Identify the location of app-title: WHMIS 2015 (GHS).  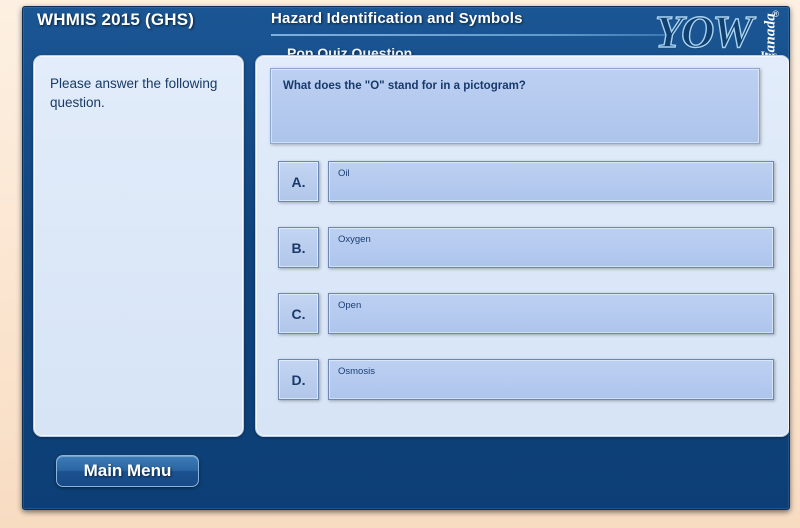
(116, 19).